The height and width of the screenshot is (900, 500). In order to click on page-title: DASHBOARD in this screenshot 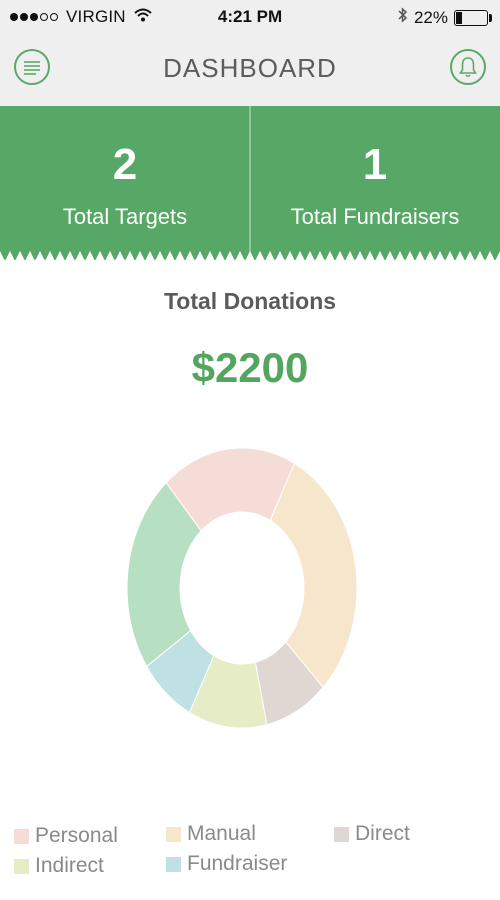, I will do `click(250, 68)`.